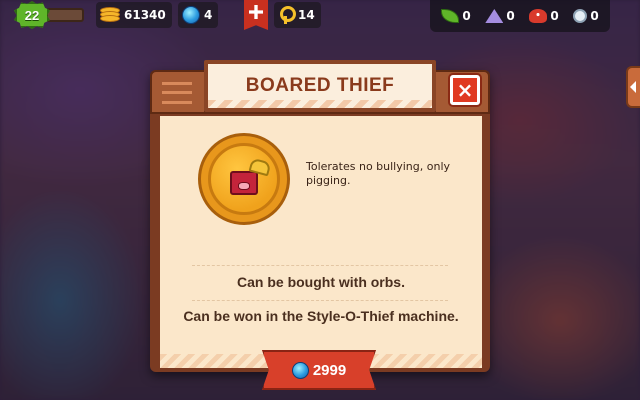 This screenshot has width=640, height=400. I want to click on level-number: 22, so click(32, 15).